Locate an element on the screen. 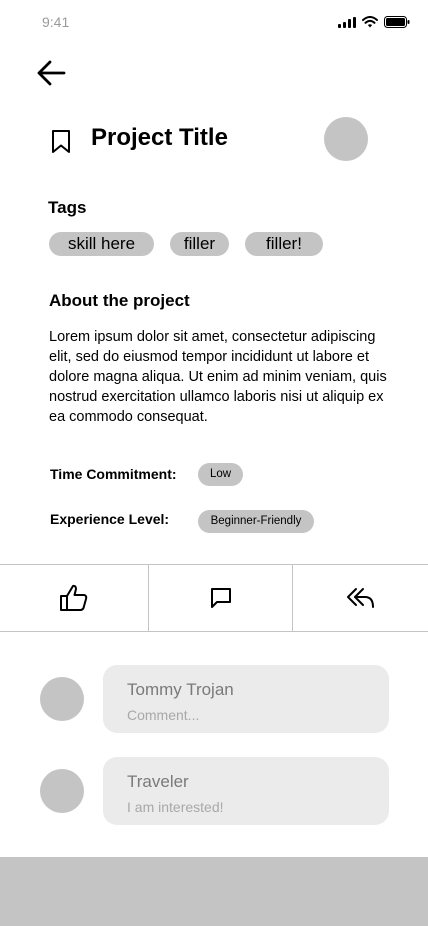 This screenshot has height=926, width=428. tag-chip: skill here is located at coordinates (101, 244).